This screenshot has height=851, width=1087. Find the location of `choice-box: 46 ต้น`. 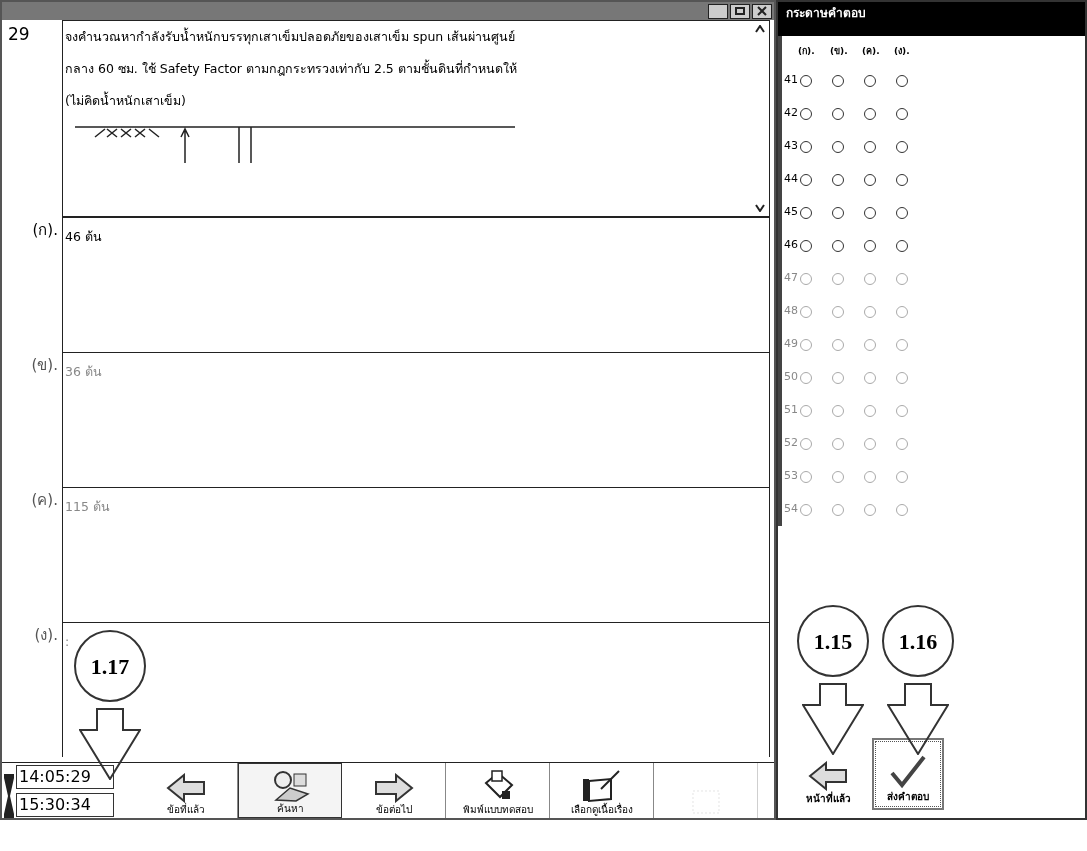

choice-box: 46 ต้น is located at coordinates (416, 284).